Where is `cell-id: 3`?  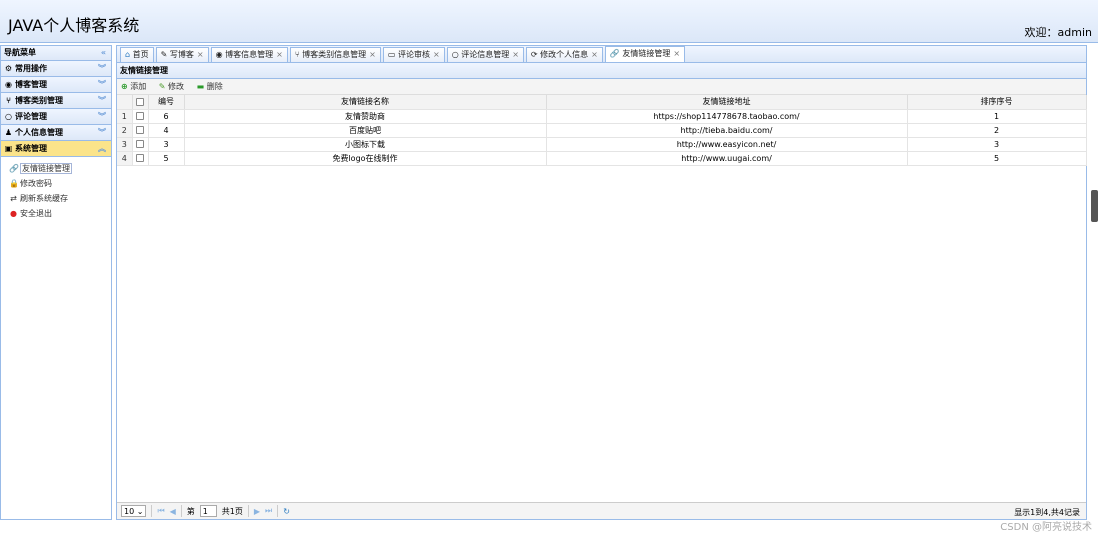 cell-id: 3 is located at coordinates (166, 144).